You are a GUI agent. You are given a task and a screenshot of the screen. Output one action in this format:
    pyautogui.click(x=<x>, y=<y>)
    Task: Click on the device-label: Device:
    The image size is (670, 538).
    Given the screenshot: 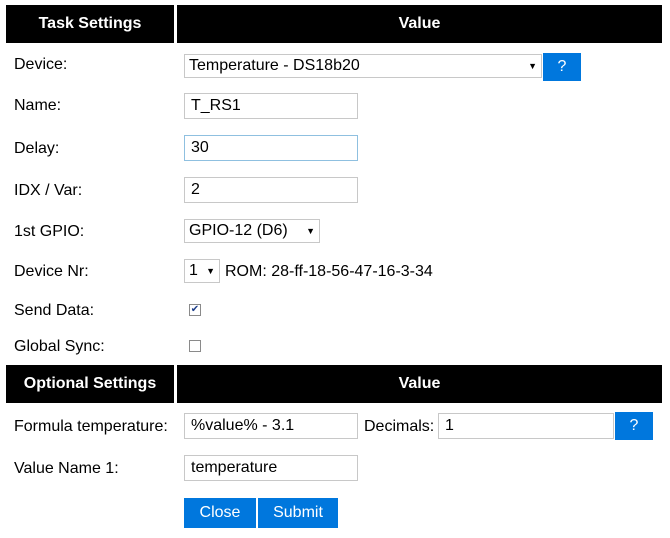 What is the action you would take?
    pyautogui.click(x=41, y=64)
    